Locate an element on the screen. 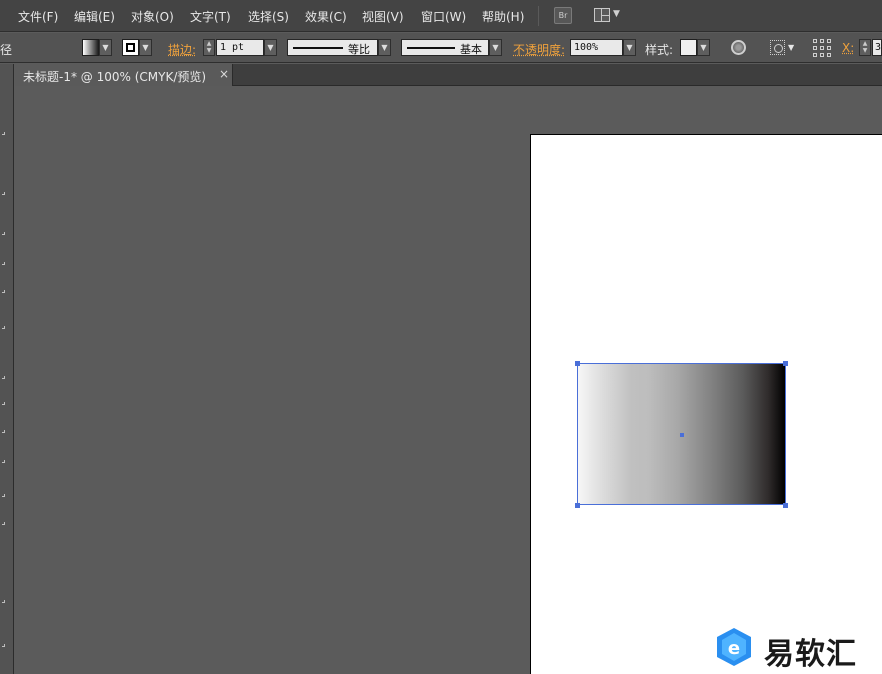  profile-line-icon is located at coordinates (318, 48).